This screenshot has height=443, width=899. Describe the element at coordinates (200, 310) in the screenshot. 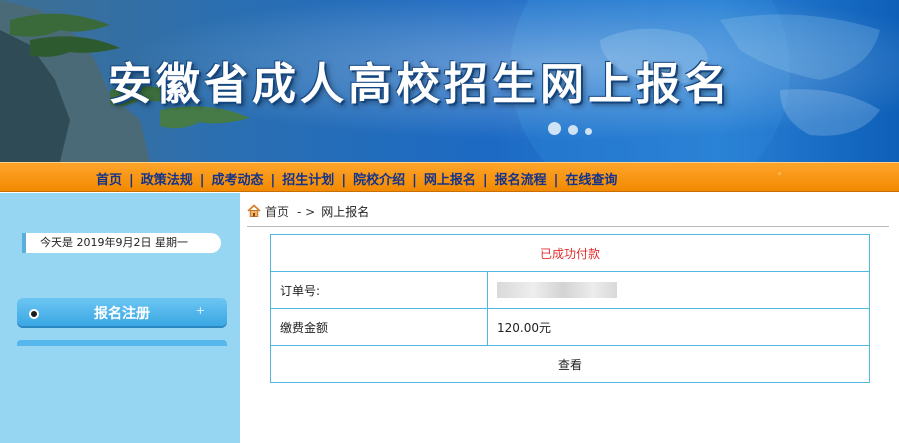

I see `plus-icon: +` at that location.